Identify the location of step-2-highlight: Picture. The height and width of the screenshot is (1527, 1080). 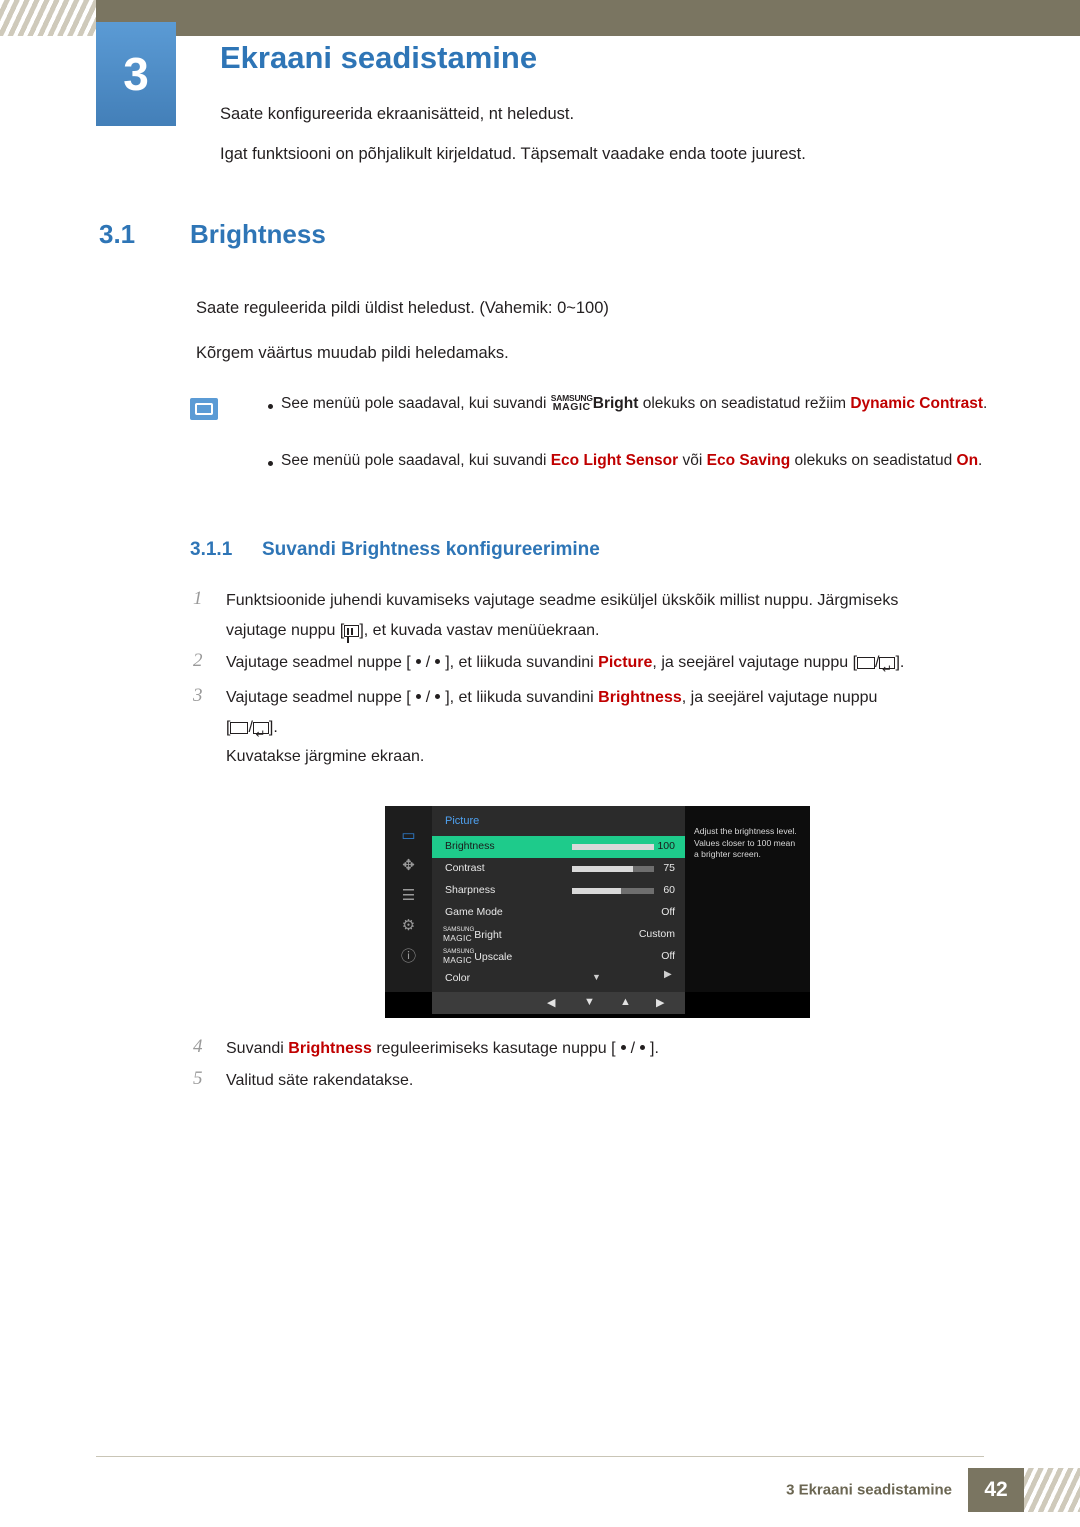
(625, 662).